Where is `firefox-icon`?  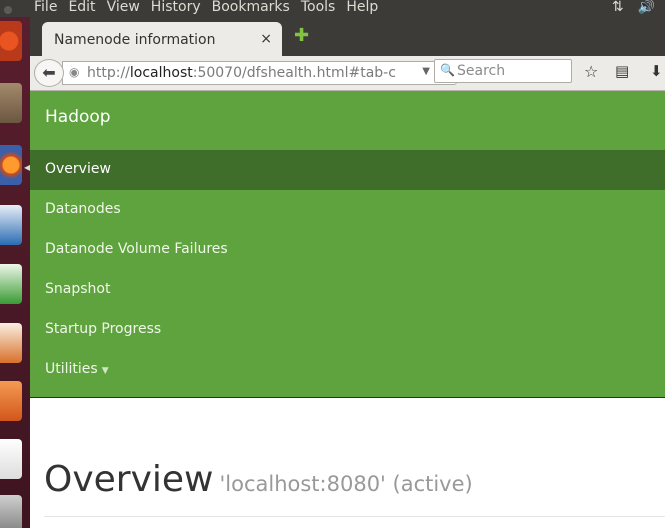
firefox-icon is located at coordinates (11, 165).